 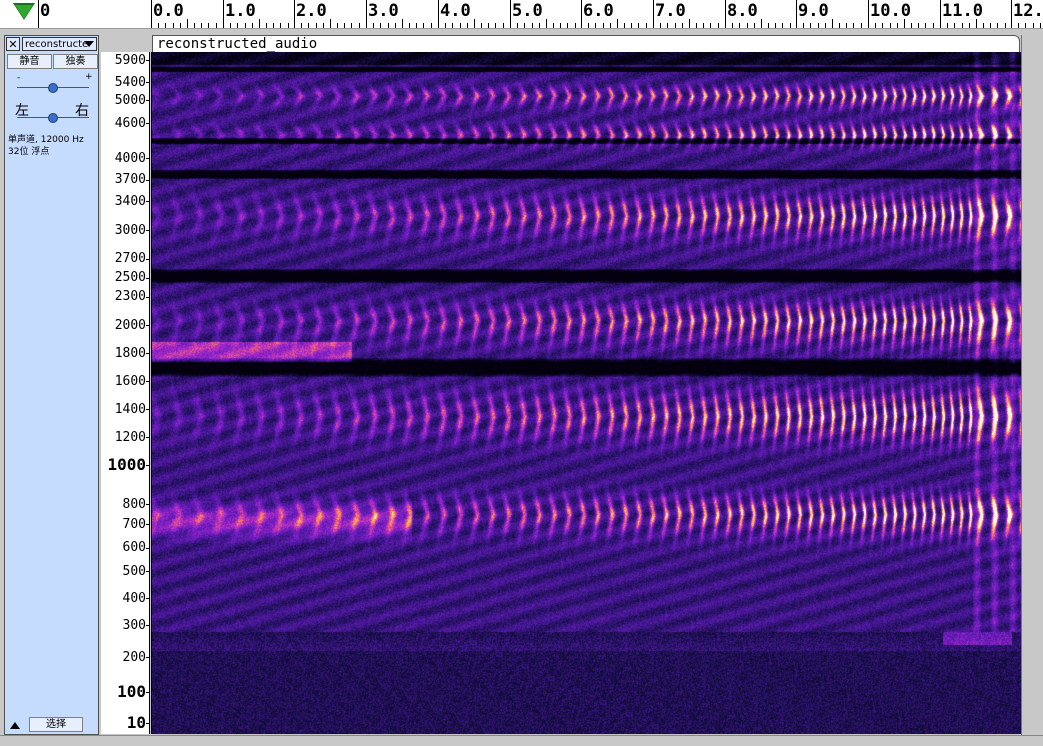 What do you see at coordinates (136, 722) in the screenshot?
I see `frequency-label: 10` at bounding box center [136, 722].